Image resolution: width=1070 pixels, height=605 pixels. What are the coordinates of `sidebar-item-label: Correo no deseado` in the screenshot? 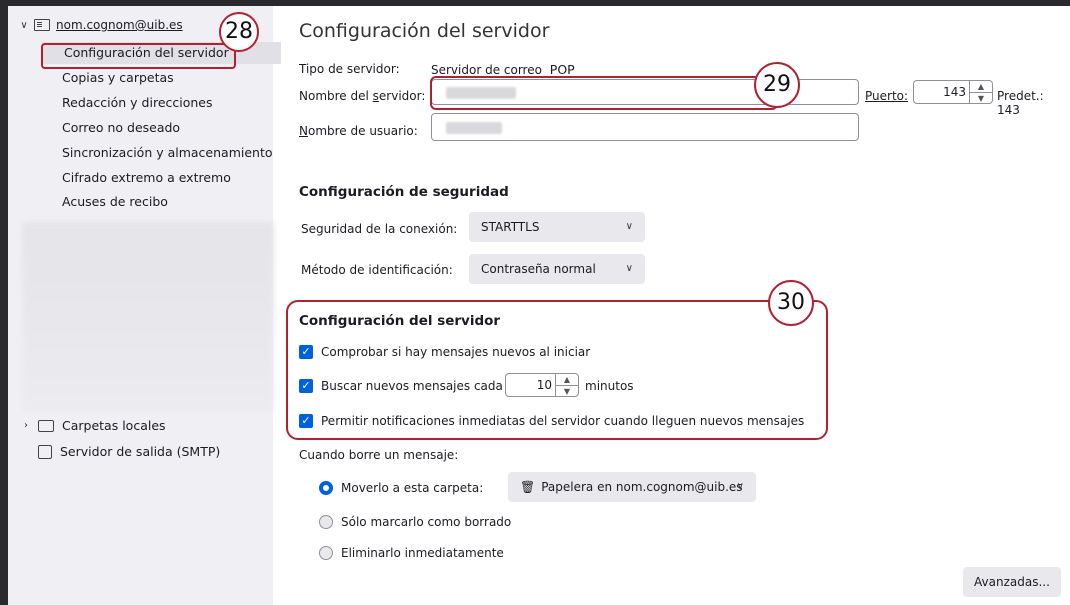 It's located at (121, 127).